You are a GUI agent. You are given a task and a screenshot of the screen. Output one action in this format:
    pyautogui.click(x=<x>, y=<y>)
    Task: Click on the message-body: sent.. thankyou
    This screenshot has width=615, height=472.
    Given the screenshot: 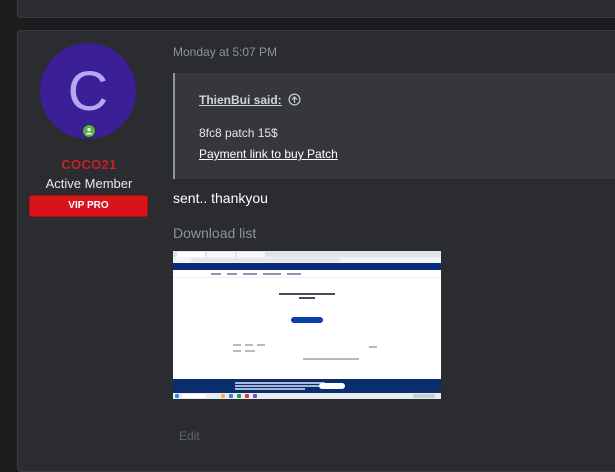 What is the action you would take?
    pyautogui.click(x=220, y=198)
    